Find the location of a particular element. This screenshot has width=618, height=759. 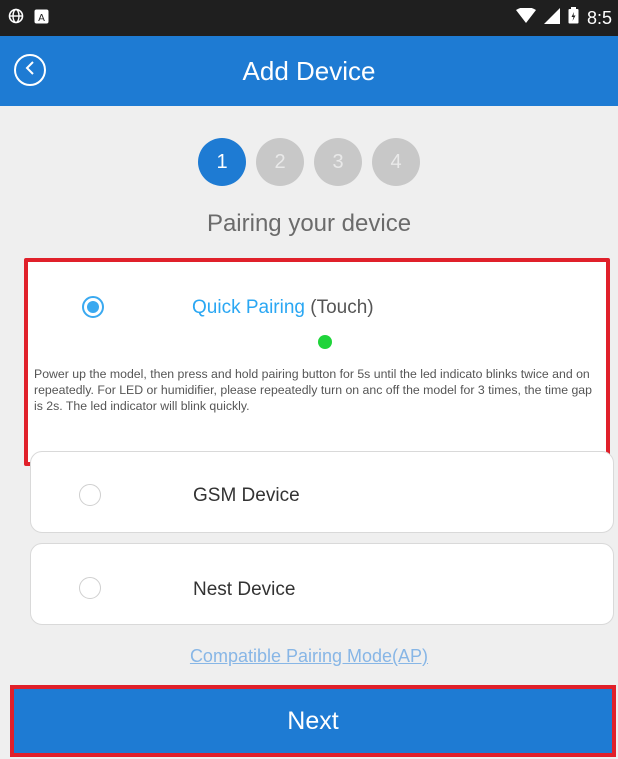

nest-device-option: Nest Device is located at coordinates (322, 584).